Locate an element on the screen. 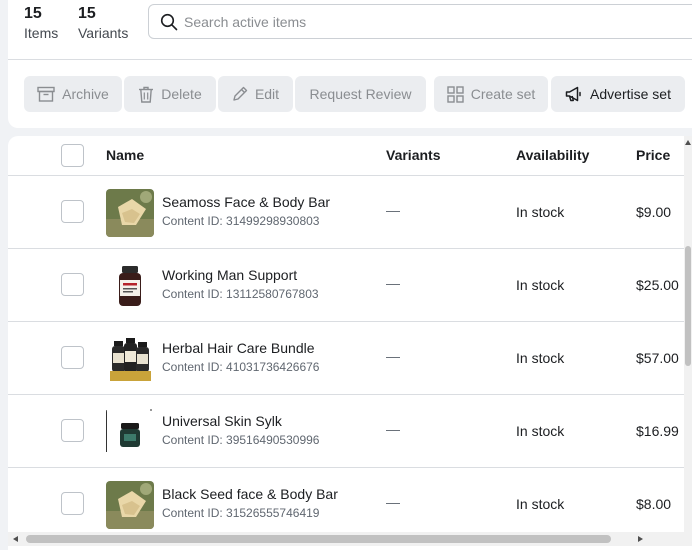 This screenshot has width=692, height=550. search-icon is located at coordinates (169, 22).